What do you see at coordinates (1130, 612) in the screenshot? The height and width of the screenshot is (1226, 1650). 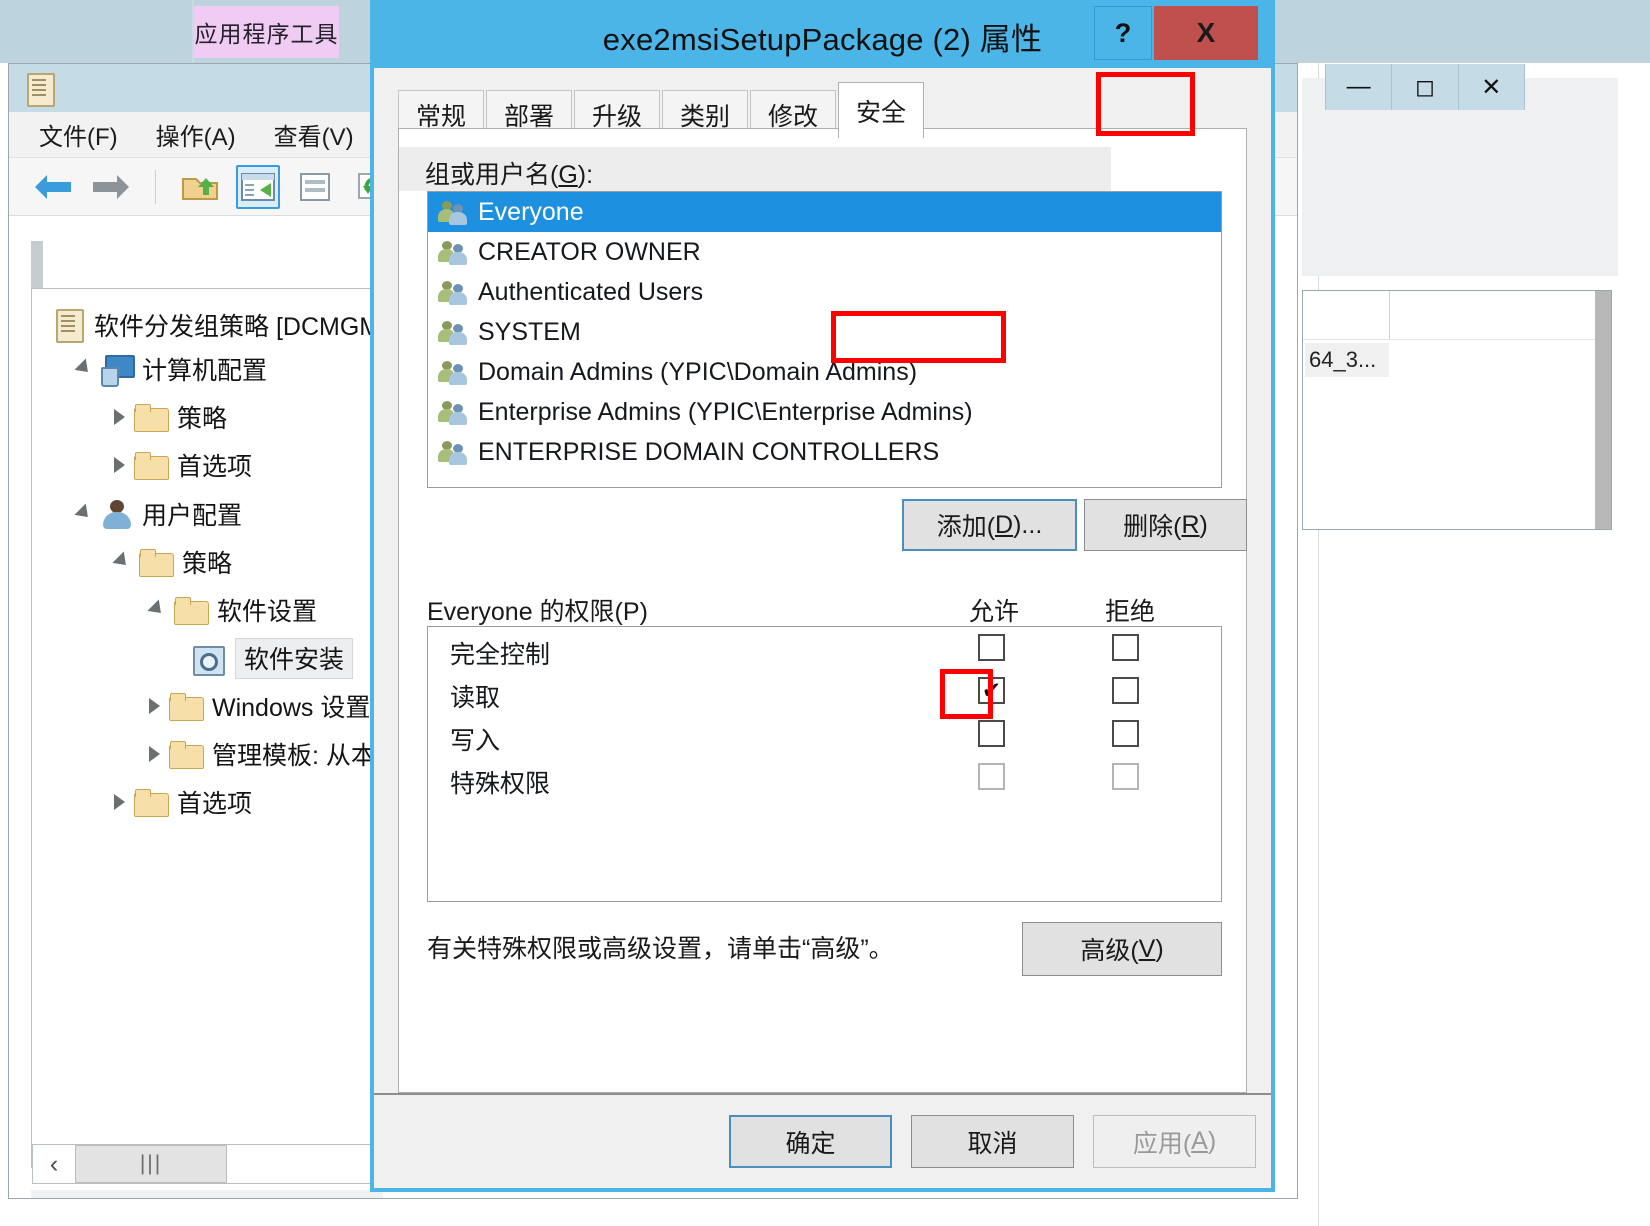 I see `column-header-deny: 拒绝` at bounding box center [1130, 612].